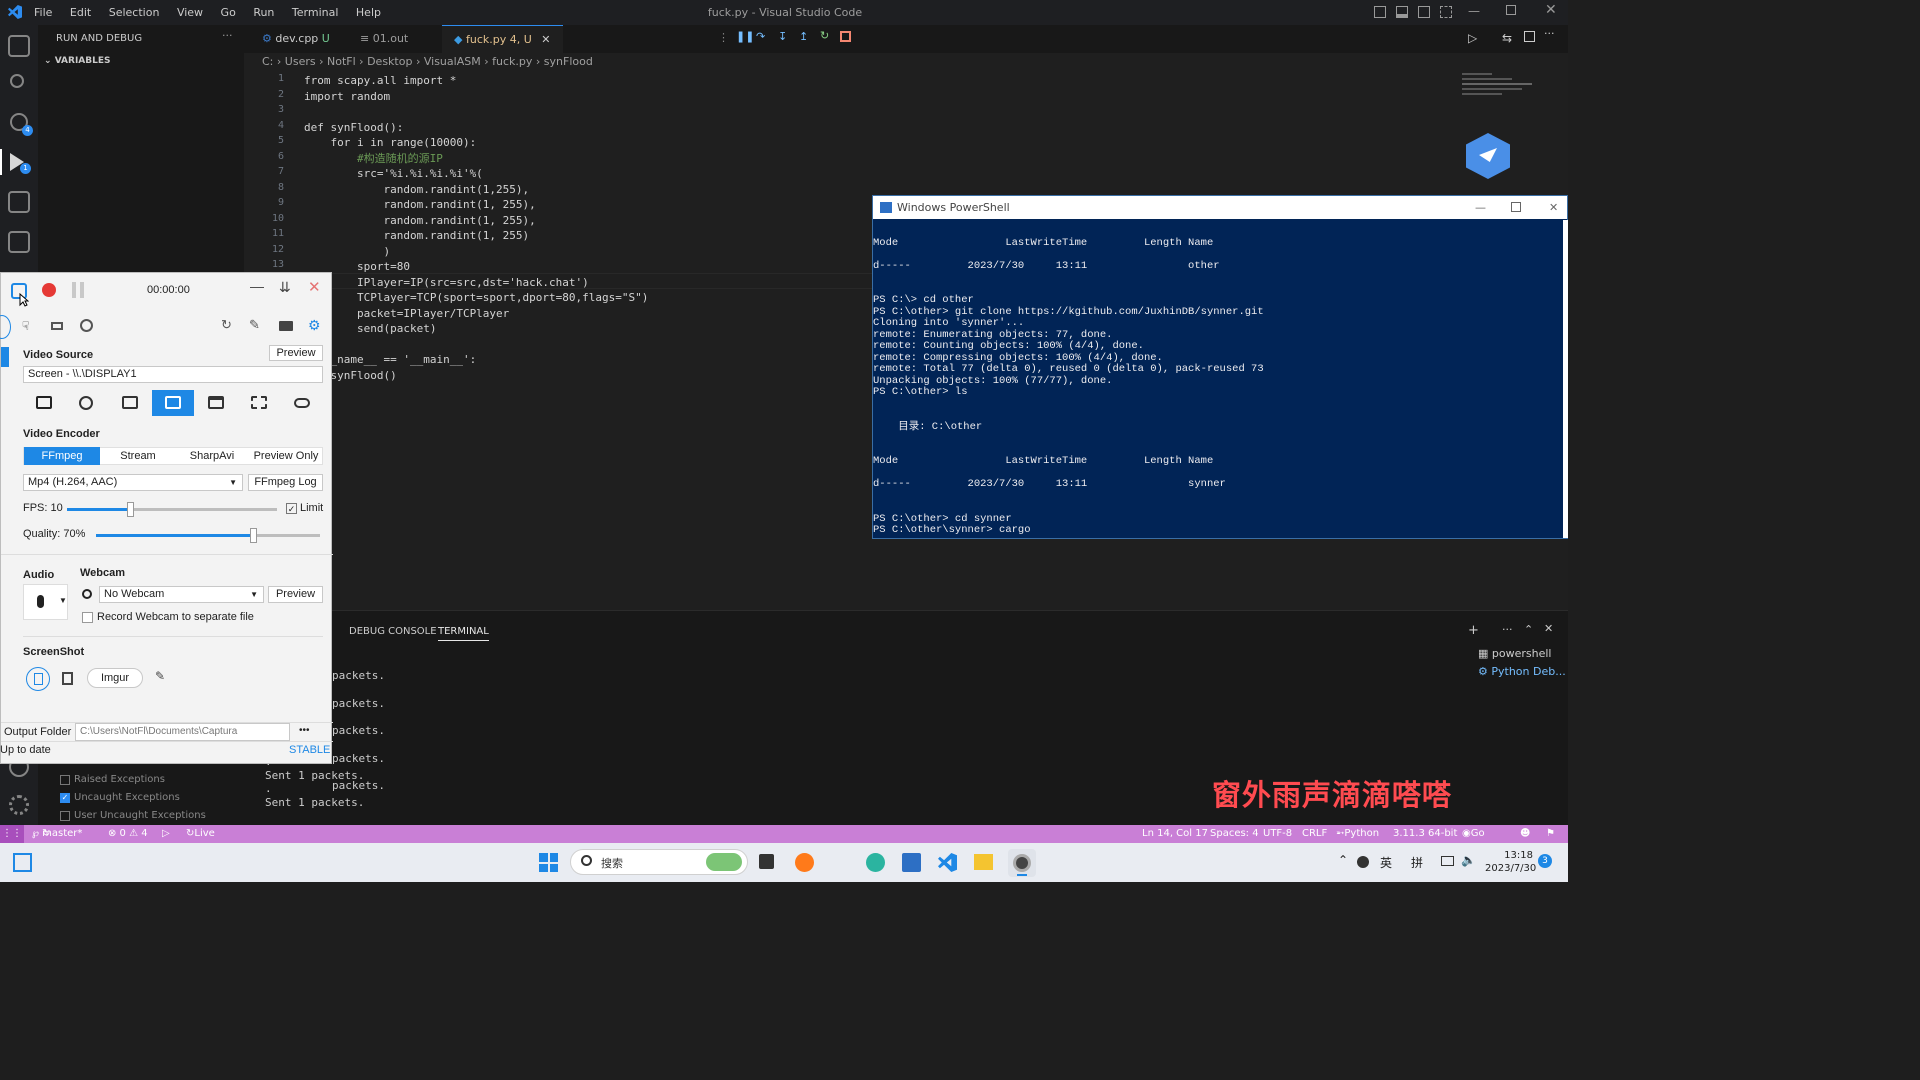 The image size is (1920, 1080). I want to click on limit-checkbox: ✓, so click(291, 508).